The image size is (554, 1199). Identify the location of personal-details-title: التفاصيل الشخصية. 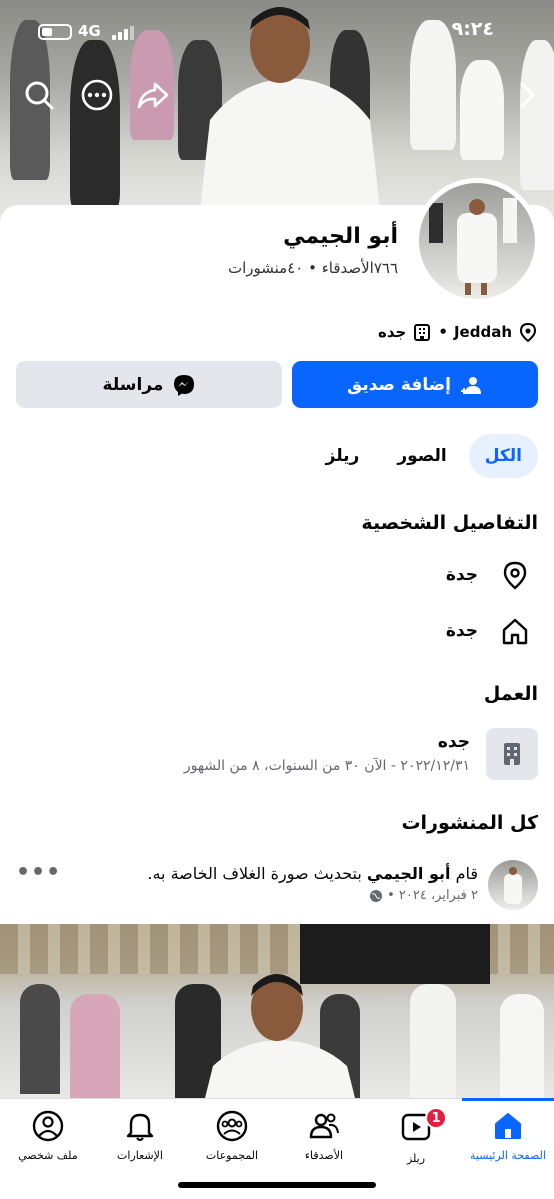
(449, 523).